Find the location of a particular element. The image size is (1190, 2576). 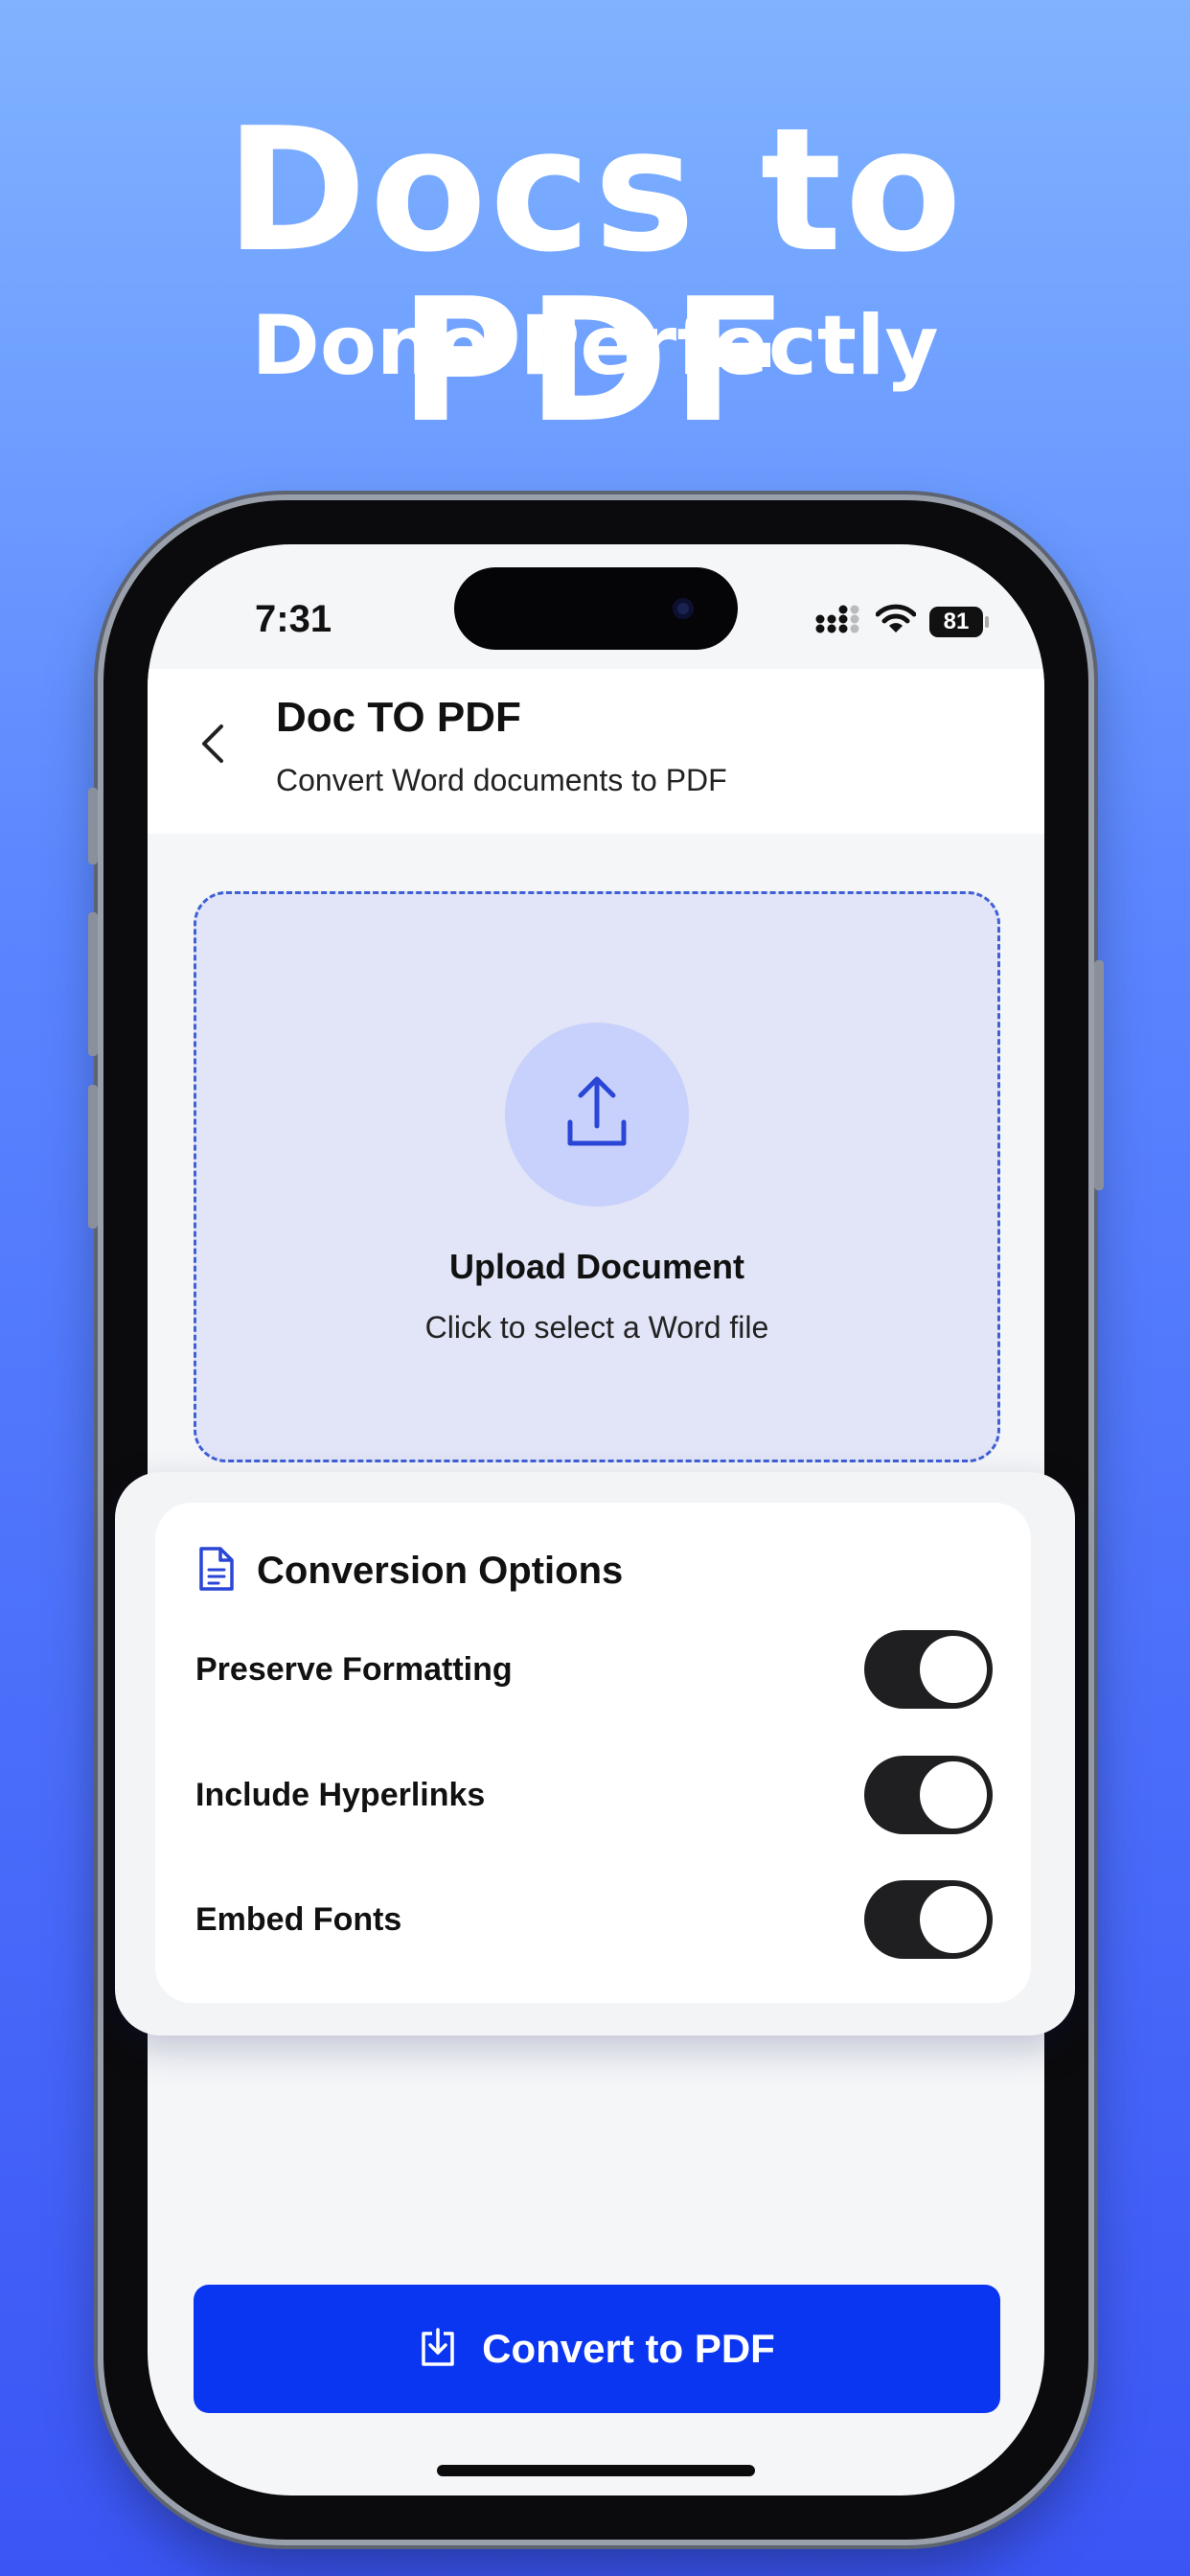

embed-fonts-toggle is located at coordinates (929, 1919).